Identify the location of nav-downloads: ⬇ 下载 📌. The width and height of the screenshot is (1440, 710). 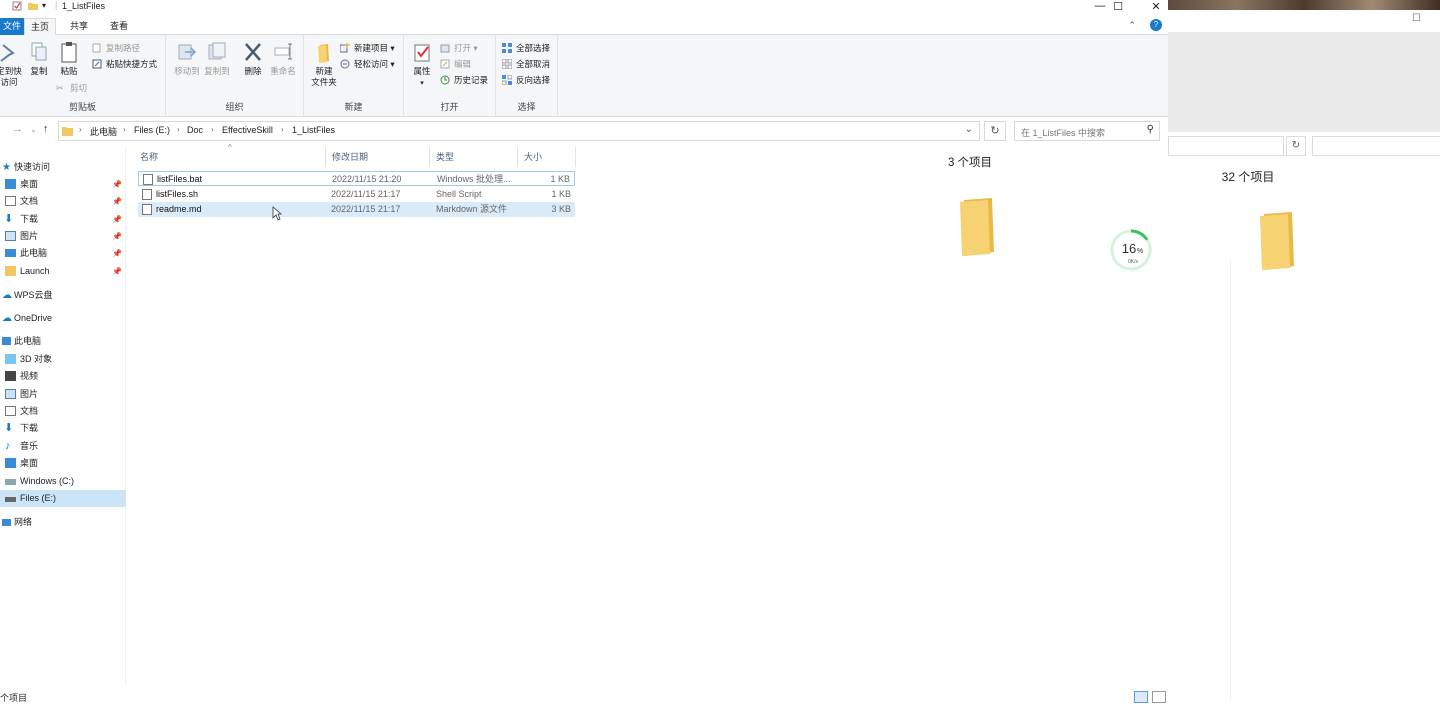
(63, 219).